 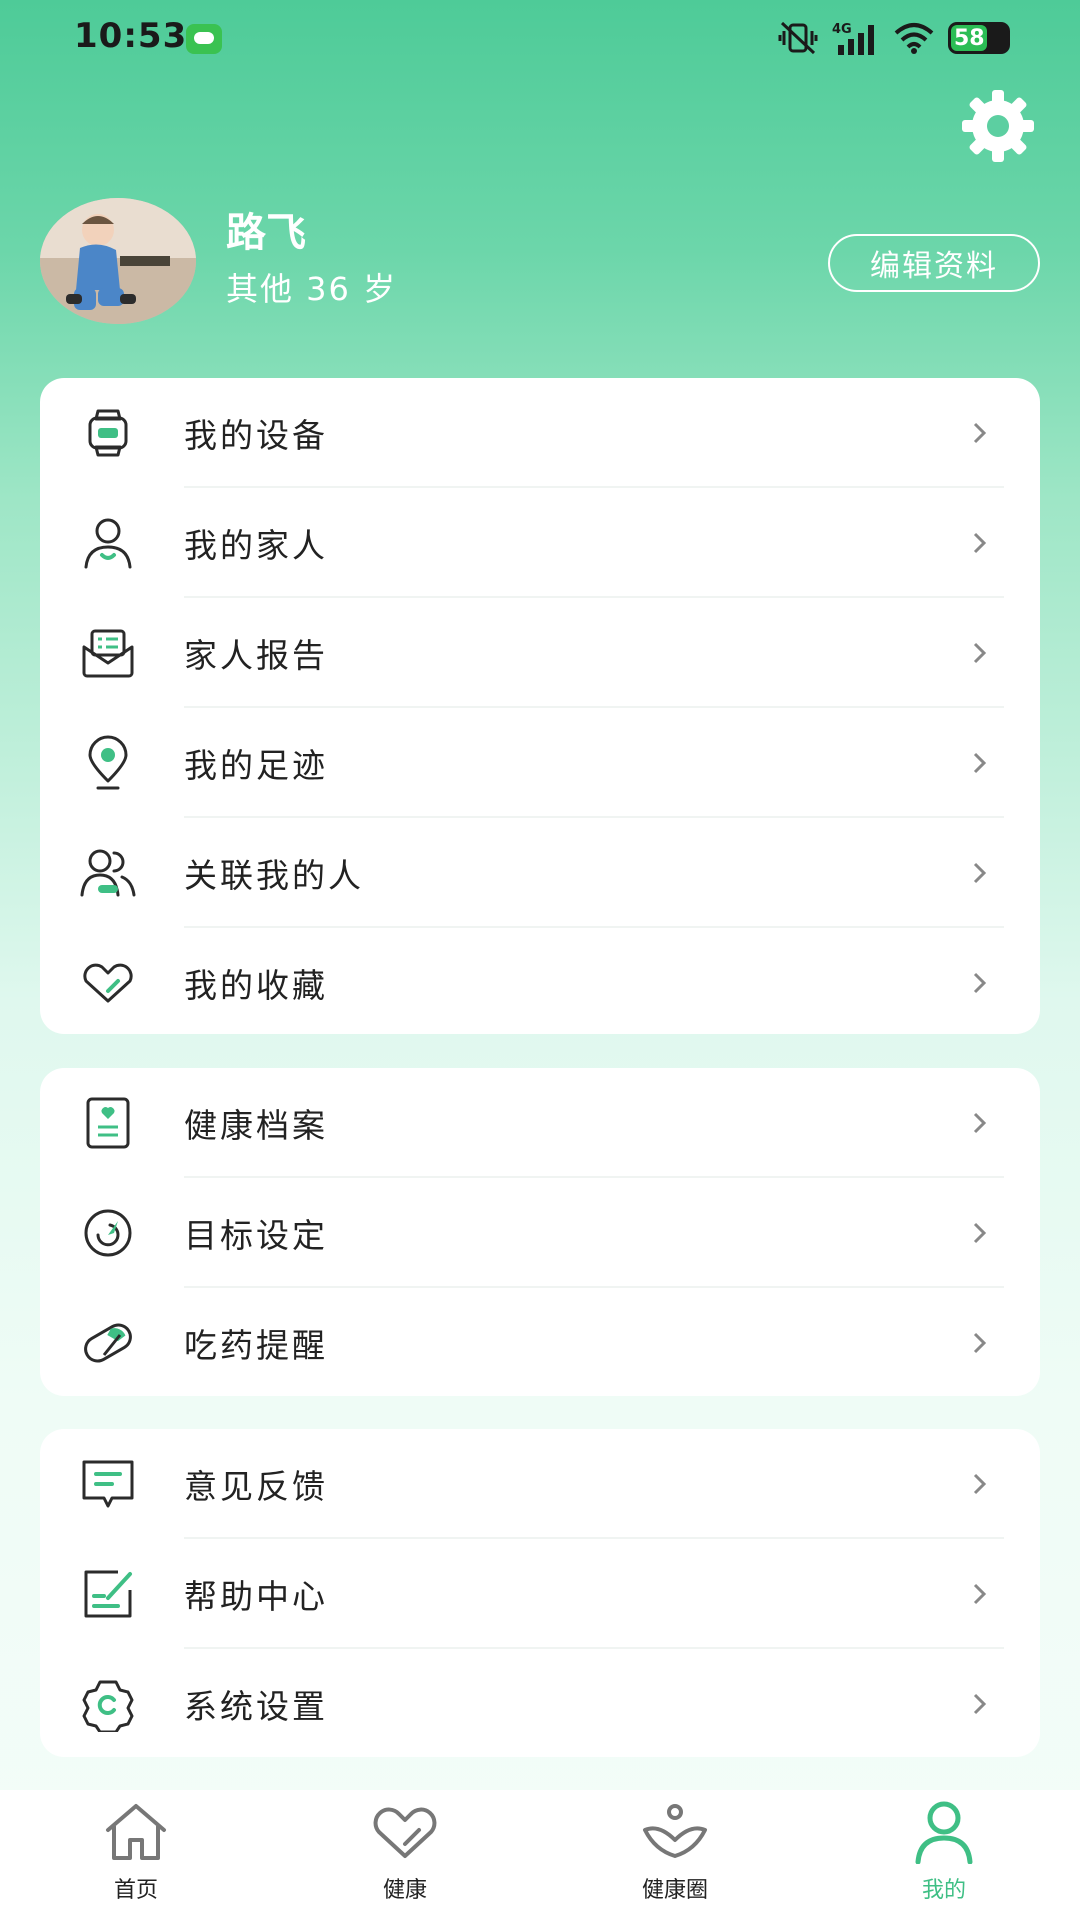 I want to click on menu-item-linked-people: 关联我的人, so click(x=540, y=873).